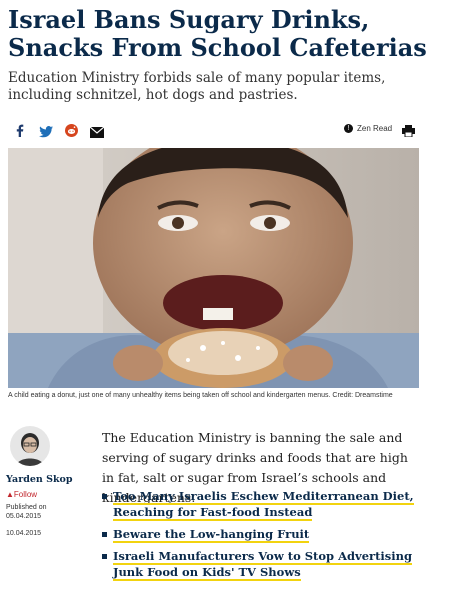  What do you see at coordinates (30, 446) in the screenshot?
I see `author-avatar` at bounding box center [30, 446].